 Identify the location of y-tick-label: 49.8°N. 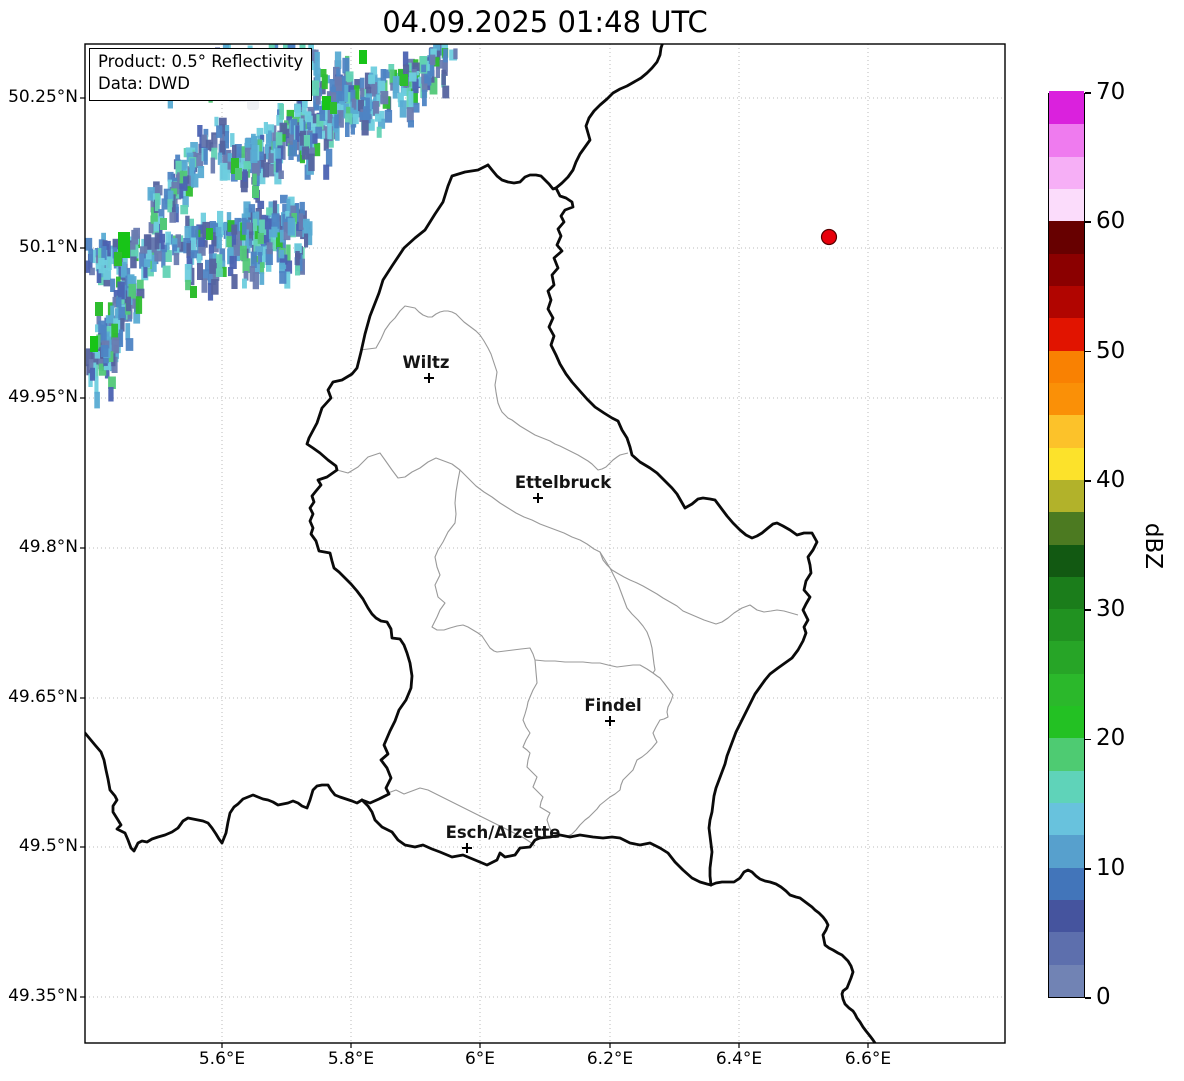
(48, 547).